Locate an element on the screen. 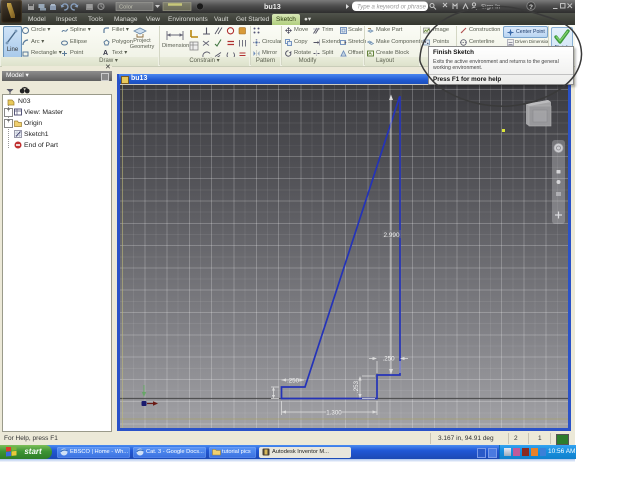  svg-text: .253 is located at coordinates (356, 386).